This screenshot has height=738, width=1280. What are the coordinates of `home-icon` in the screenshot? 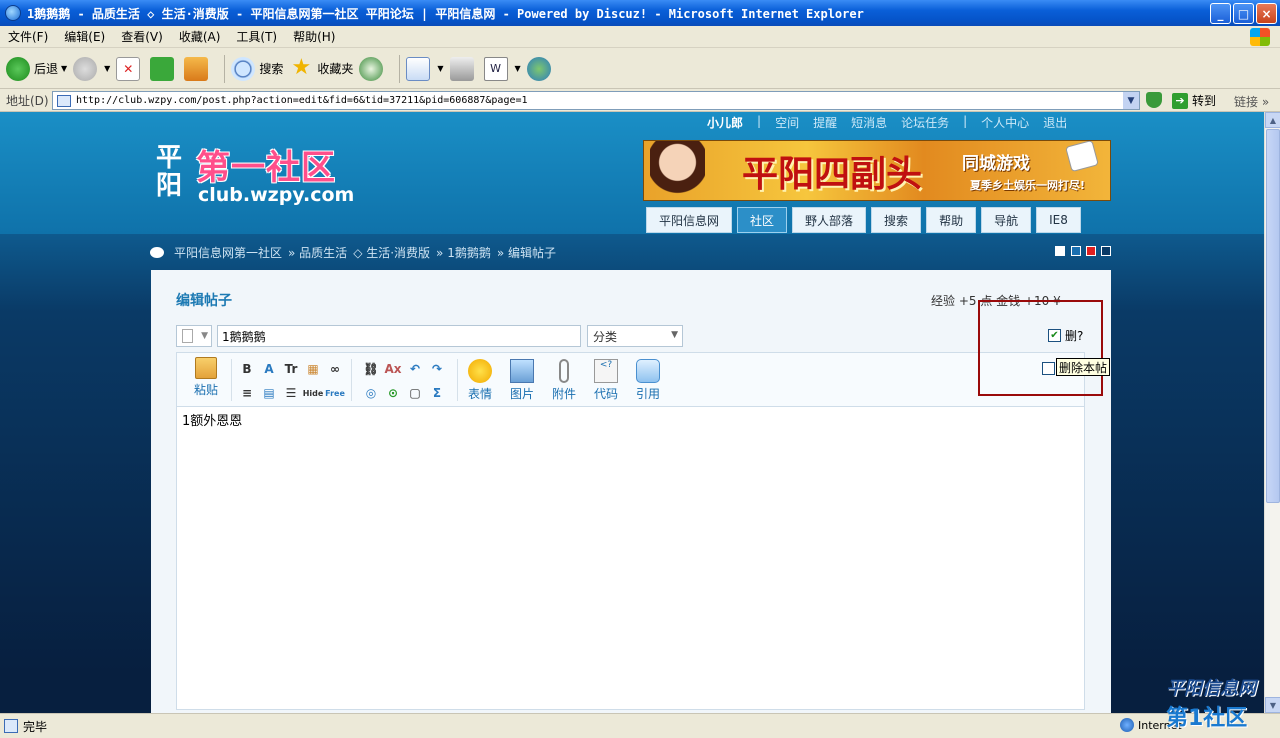 It's located at (196, 68).